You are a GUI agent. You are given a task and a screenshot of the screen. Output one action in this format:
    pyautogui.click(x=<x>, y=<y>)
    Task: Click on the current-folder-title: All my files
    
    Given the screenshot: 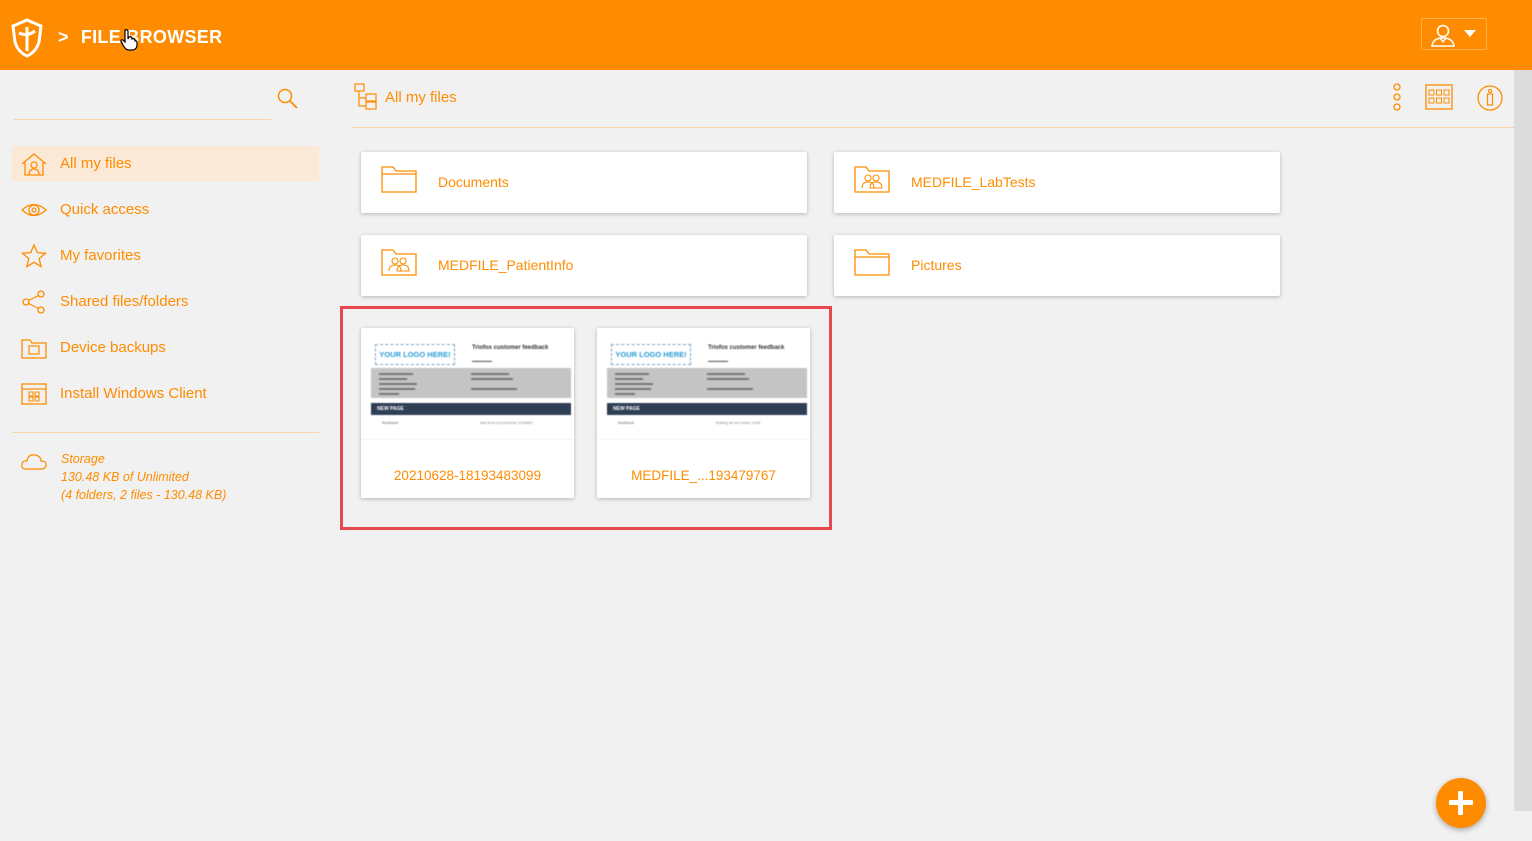 What is the action you would take?
    pyautogui.click(x=421, y=97)
    